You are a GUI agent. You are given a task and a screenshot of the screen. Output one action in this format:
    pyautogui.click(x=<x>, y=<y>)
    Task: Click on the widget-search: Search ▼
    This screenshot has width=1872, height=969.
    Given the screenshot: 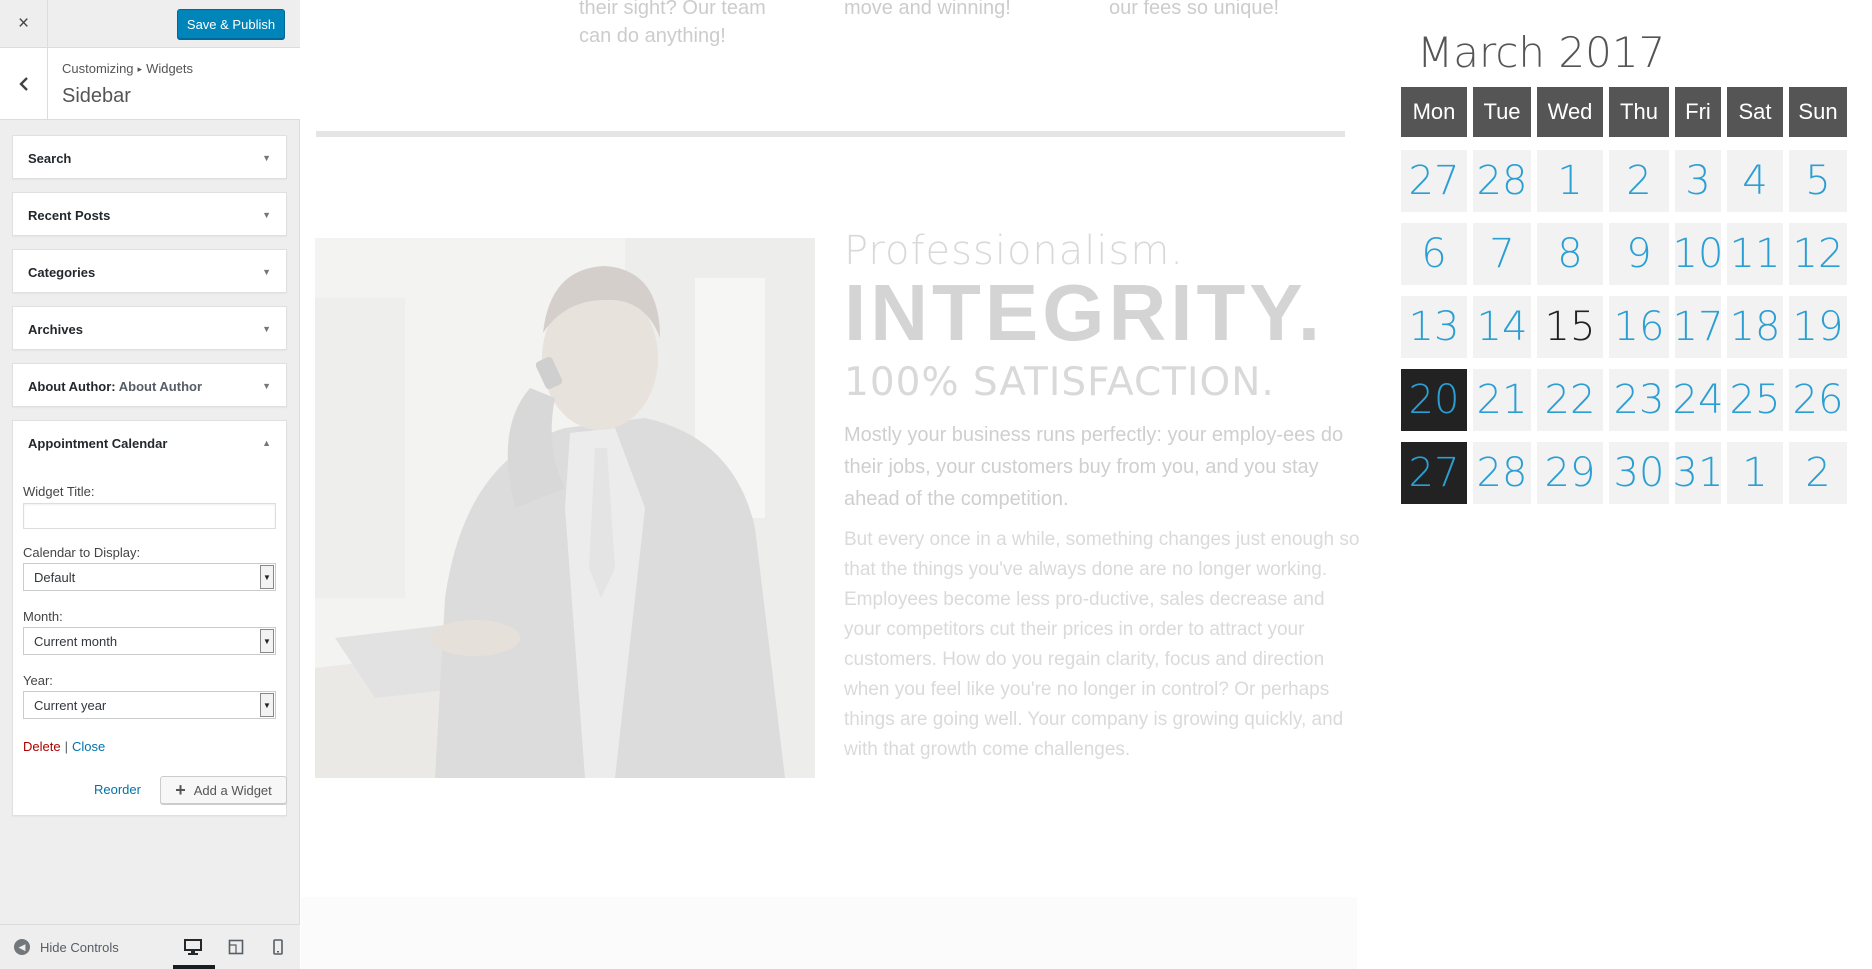 What is the action you would take?
    pyautogui.click(x=149, y=157)
    